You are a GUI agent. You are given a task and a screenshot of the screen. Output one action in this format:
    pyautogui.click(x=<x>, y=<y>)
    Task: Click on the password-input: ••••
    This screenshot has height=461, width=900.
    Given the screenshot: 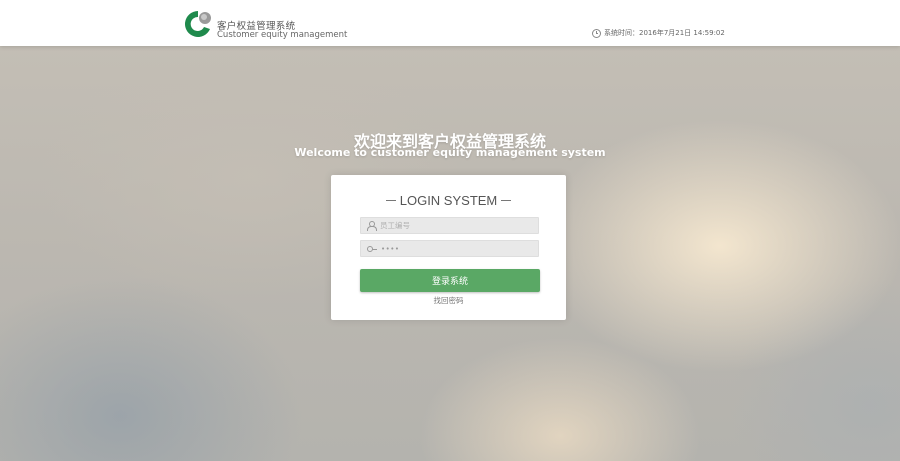 What is the action you would take?
    pyautogui.click(x=390, y=249)
    